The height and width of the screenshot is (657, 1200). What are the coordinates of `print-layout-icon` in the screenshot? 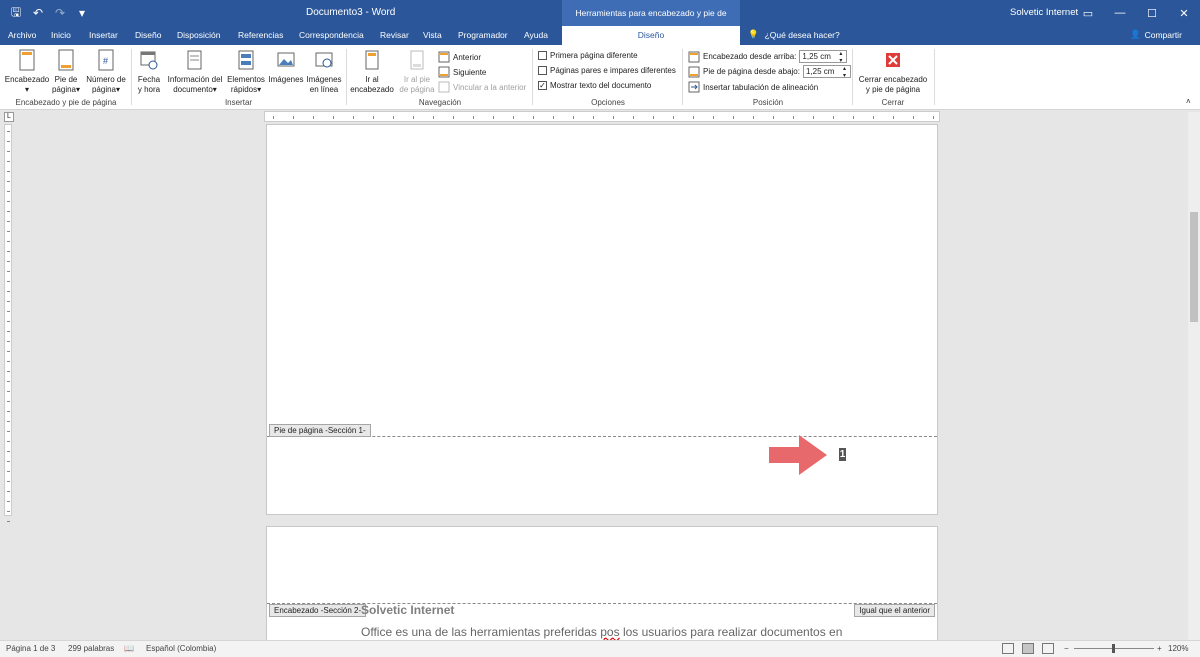 It's located at (1028, 648).